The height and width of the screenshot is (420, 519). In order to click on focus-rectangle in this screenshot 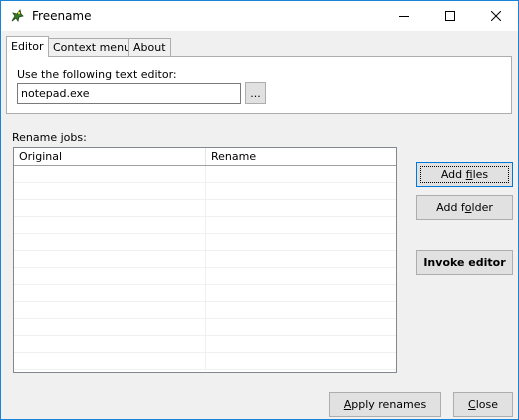, I will do `click(464, 174)`.